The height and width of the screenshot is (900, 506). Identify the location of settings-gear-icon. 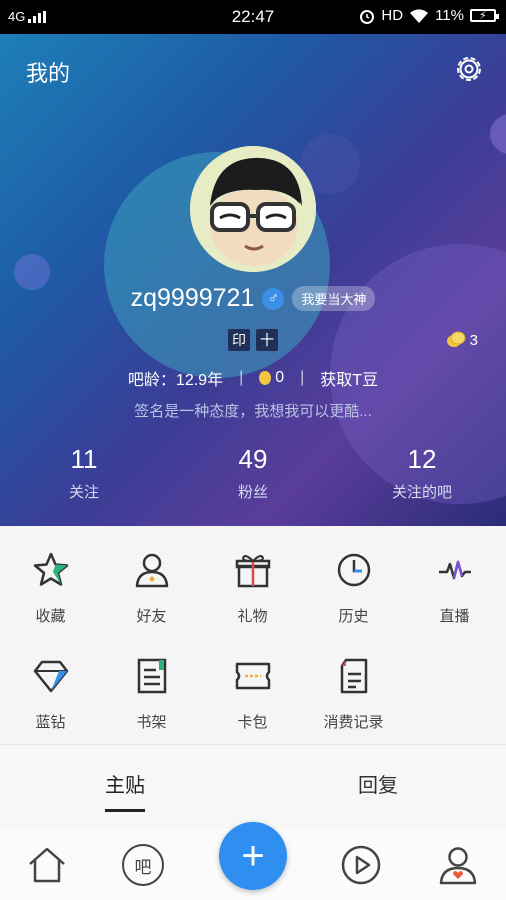
(469, 69).